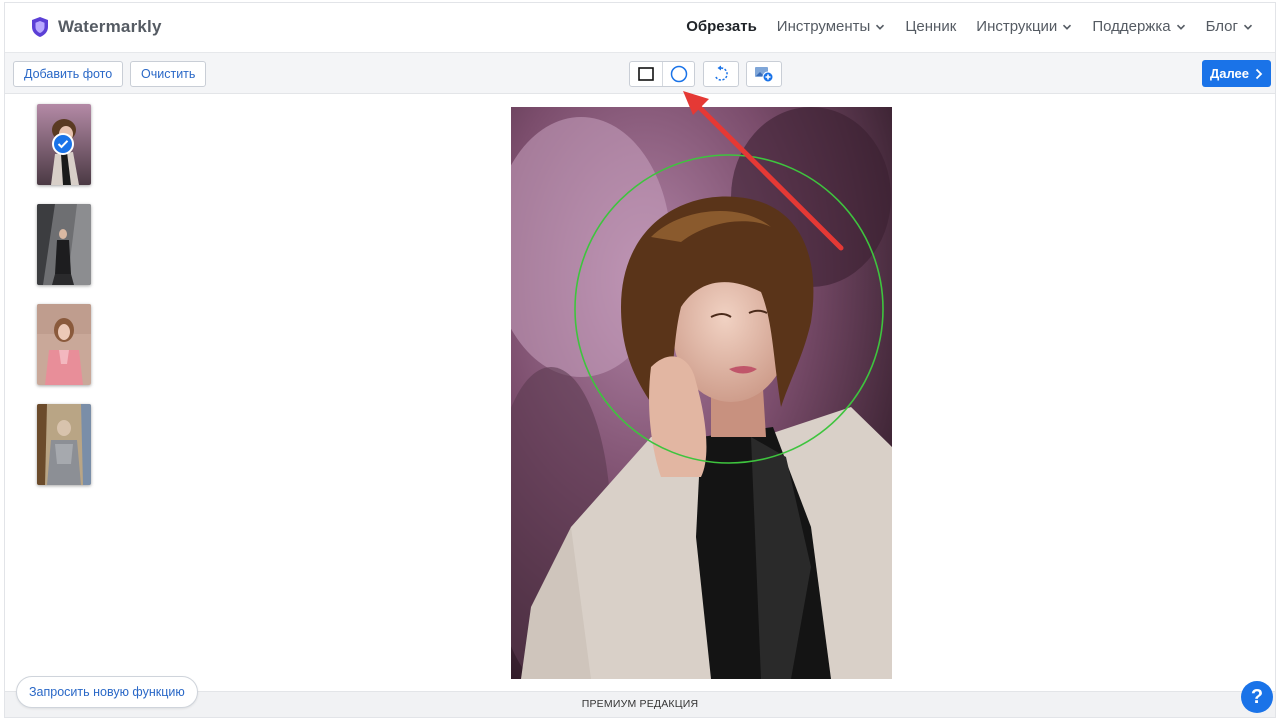  Describe the element at coordinates (823, 26) in the screenshot. I see `nav-item-label: Инструменты` at that location.